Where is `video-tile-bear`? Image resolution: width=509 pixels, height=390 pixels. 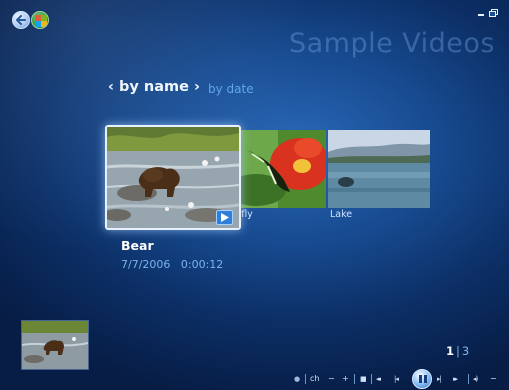 video-tile-bear is located at coordinates (173, 177).